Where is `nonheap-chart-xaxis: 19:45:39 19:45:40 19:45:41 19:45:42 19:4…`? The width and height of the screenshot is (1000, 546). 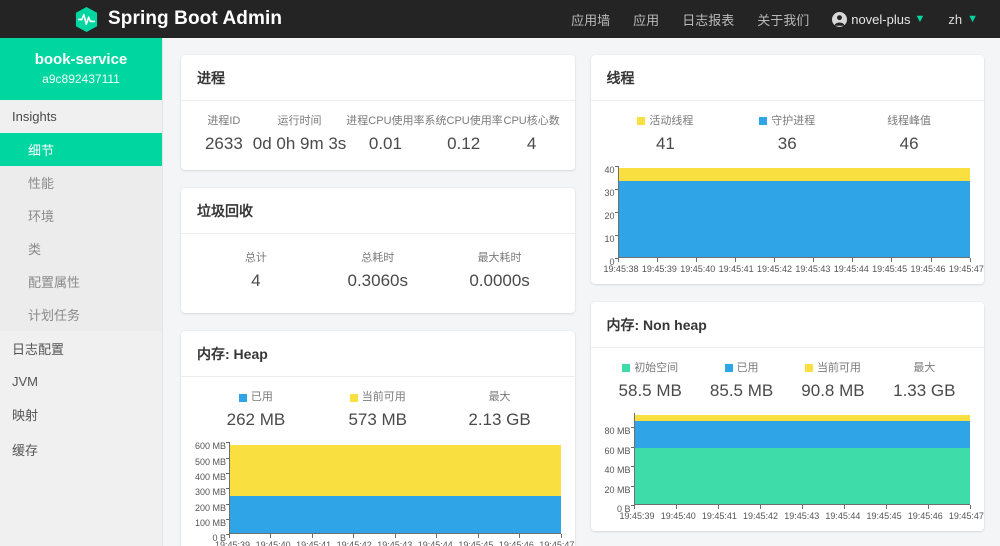 nonheap-chart-xaxis: 19:45:39 19:45:40 19:45:41 19:45:42 19:4… is located at coordinates (801, 516).